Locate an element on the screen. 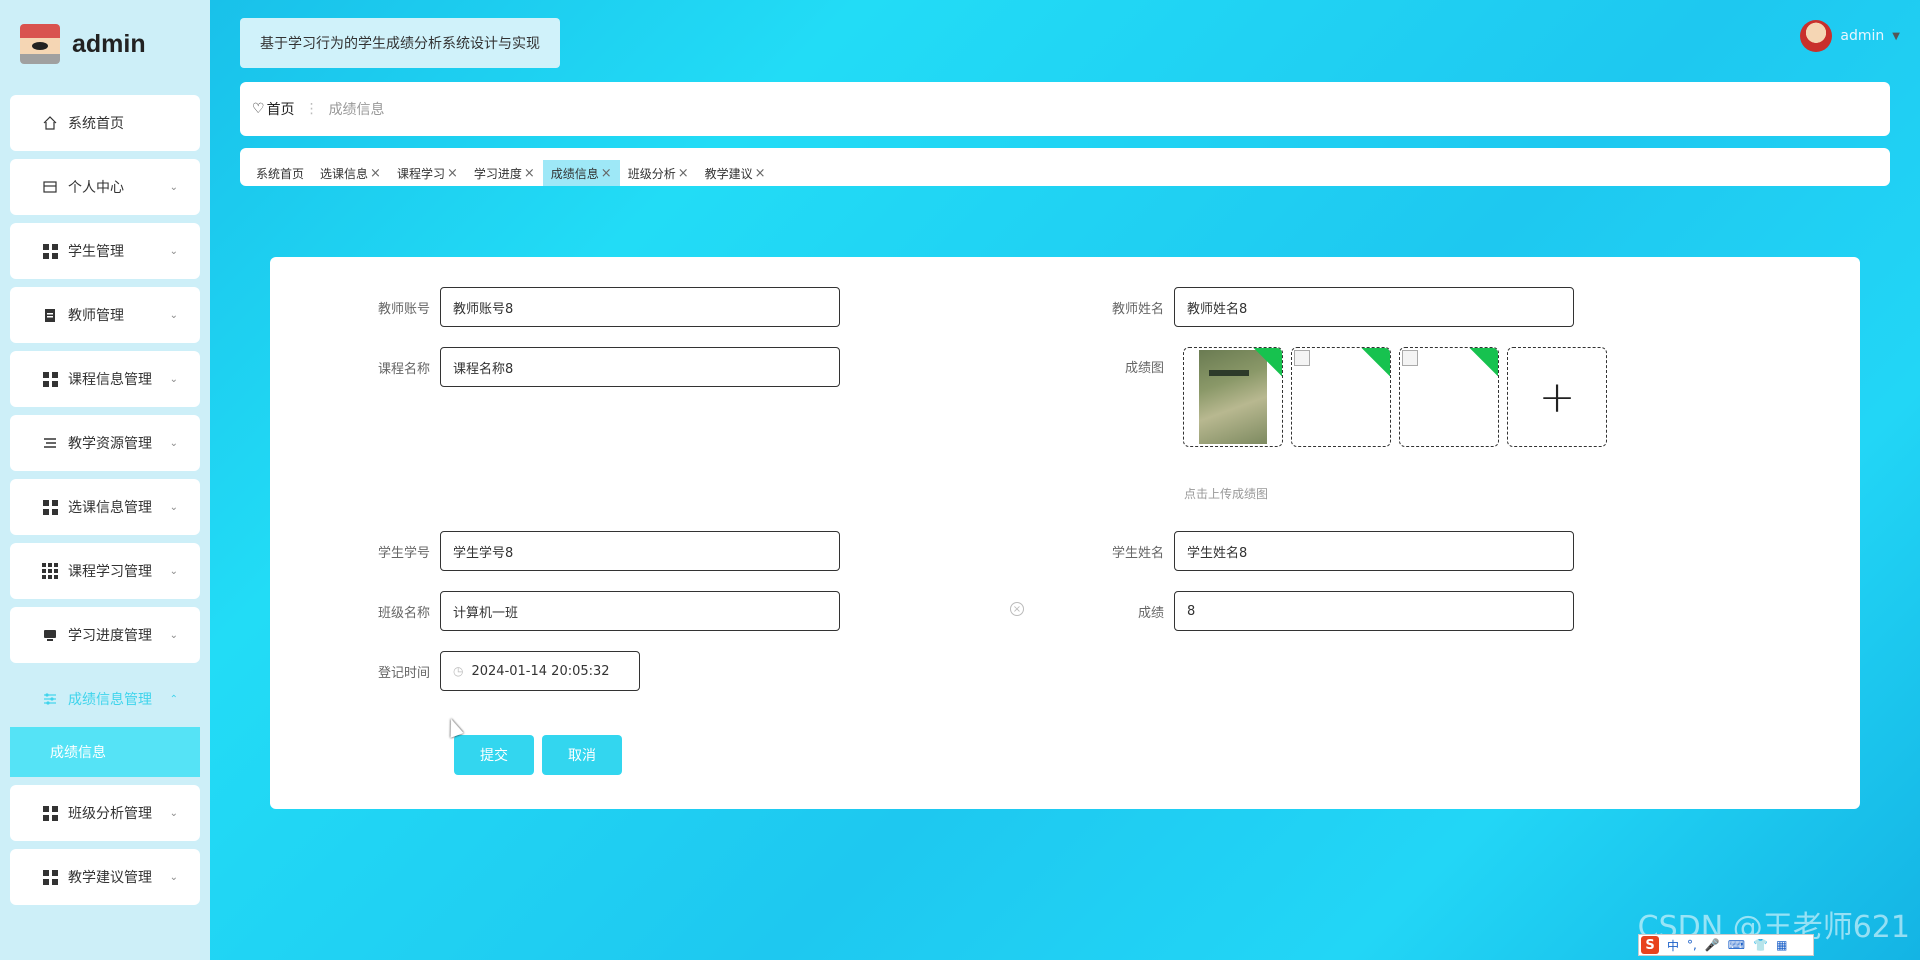 This screenshot has width=1920, height=960. sidebar-item-teaching-advice: 教学建议管理 ⌄ is located at coordinates (105, 877).